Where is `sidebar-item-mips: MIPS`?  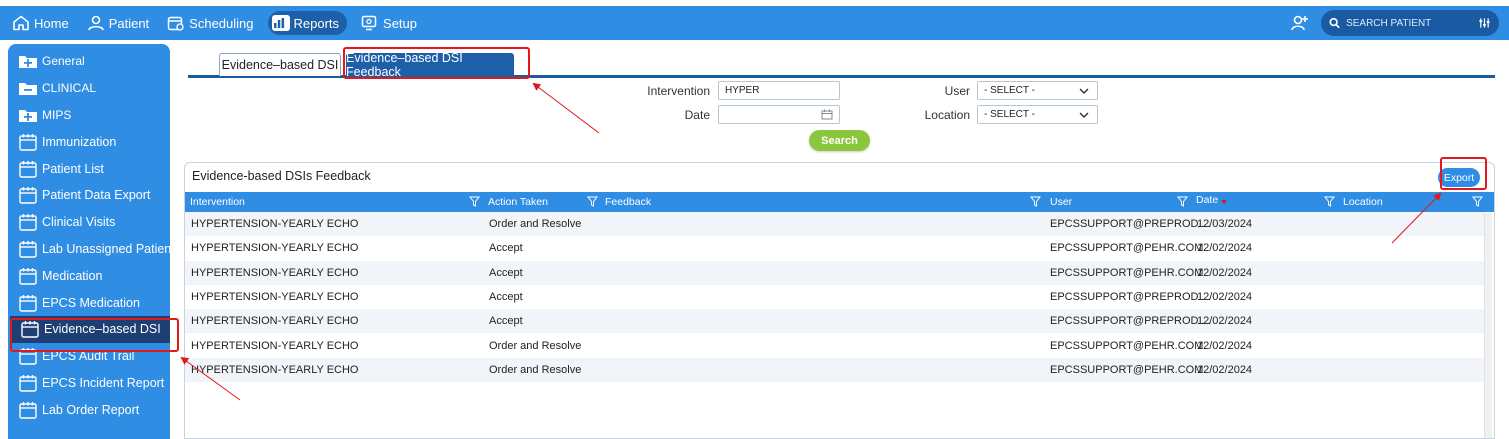
sidebar-item-mips: MIPS is located at coordinates (89, 115).